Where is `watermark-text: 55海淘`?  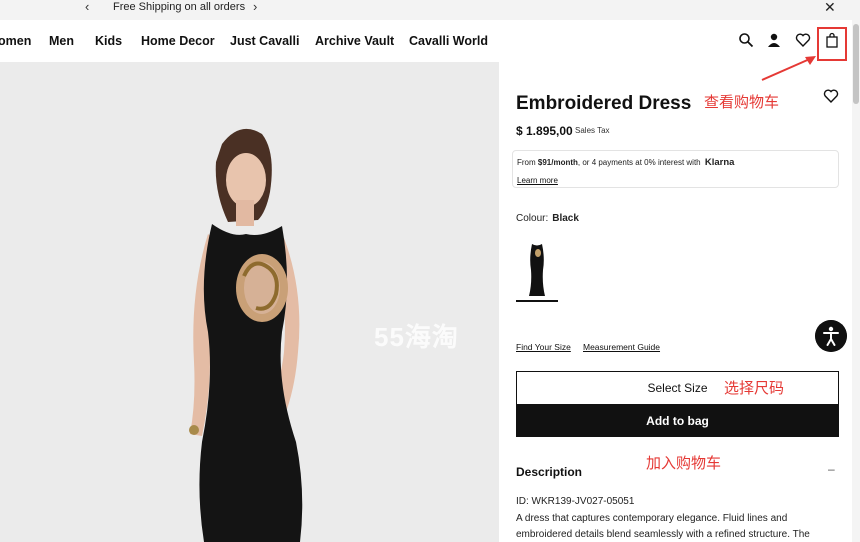 watermark-text: 55海淘 is located at coordinates (416, 337).